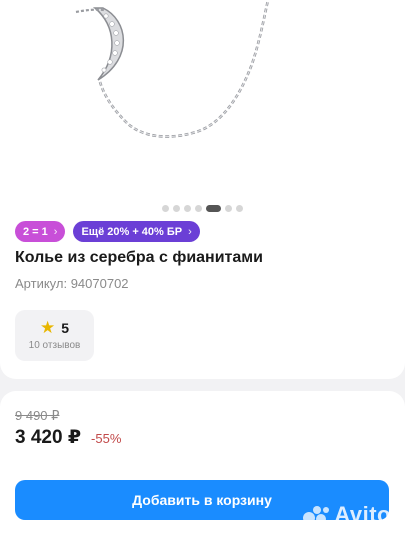 This screenshot has width=405, height=540. Describe the element at coordinates (202, 428) in the screenshot. I see `price-card: 9 490 ₽ 3 420 ₽ -55%` at that location.